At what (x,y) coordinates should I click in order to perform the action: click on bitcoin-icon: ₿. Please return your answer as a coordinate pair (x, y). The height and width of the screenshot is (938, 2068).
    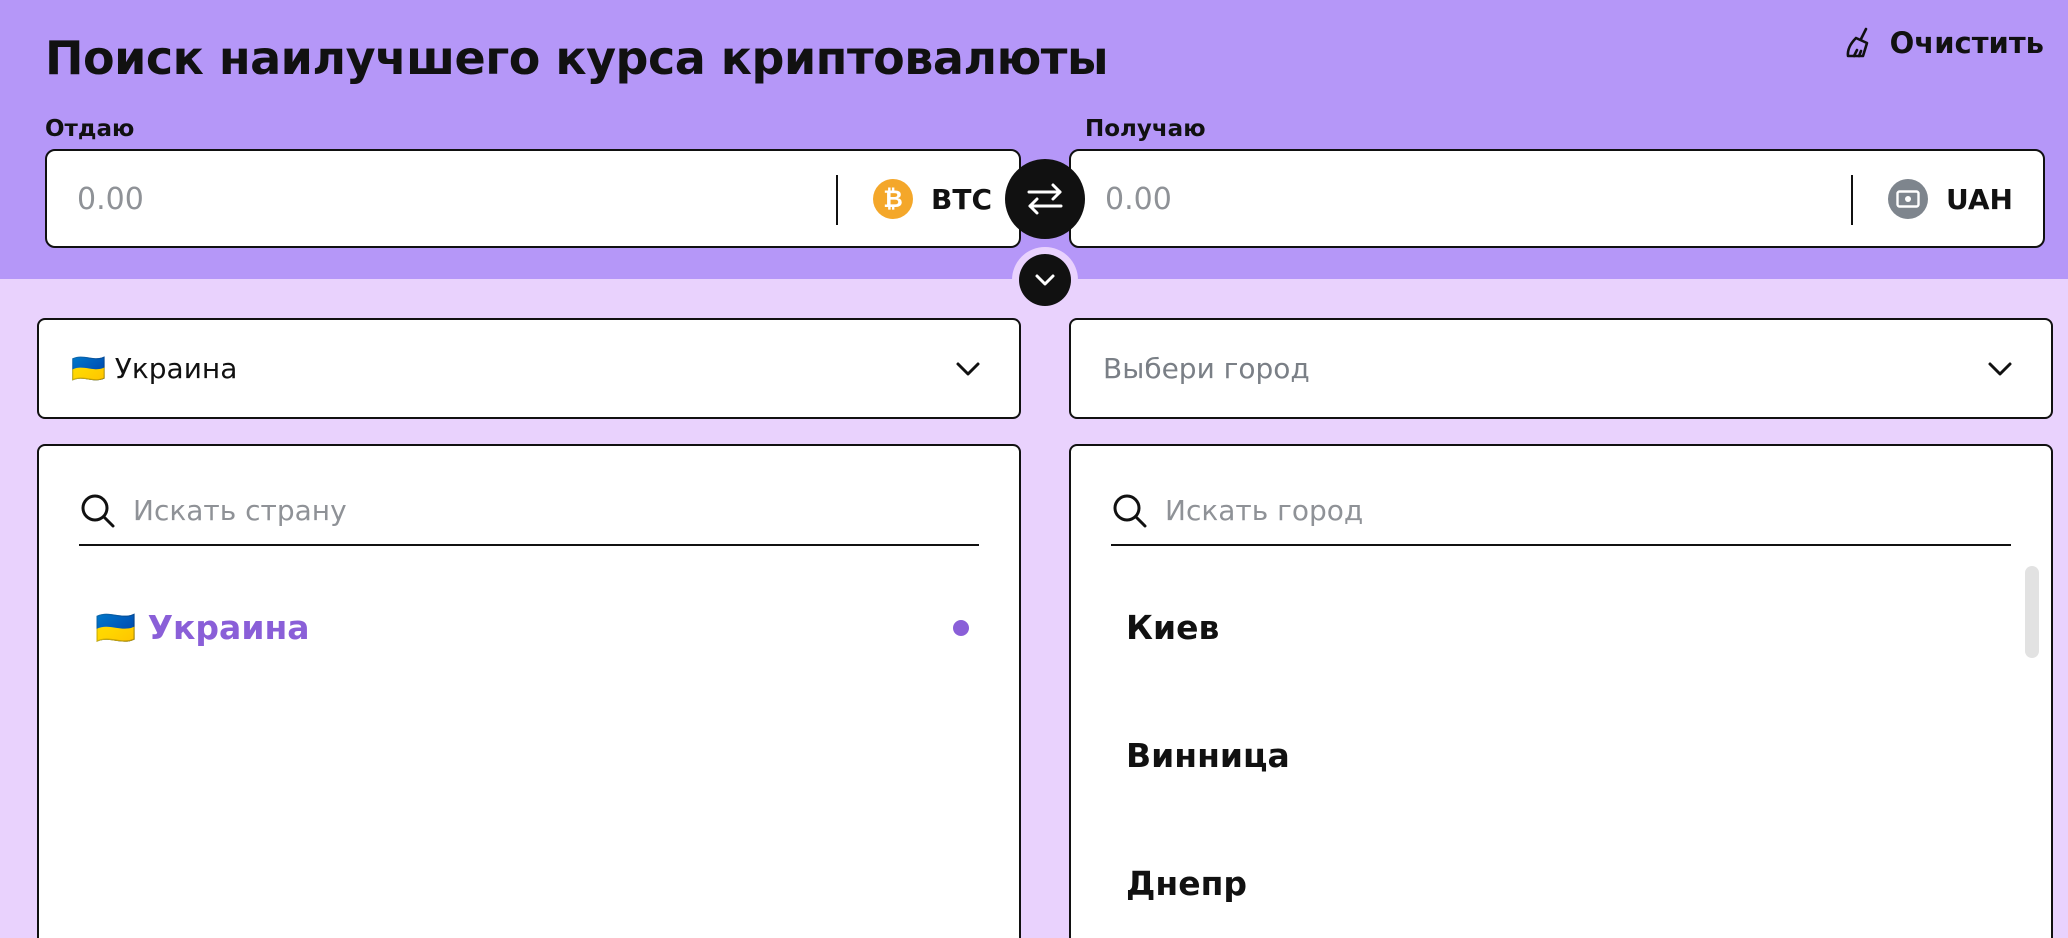
    Looking at the image, I should click on (893, 199).